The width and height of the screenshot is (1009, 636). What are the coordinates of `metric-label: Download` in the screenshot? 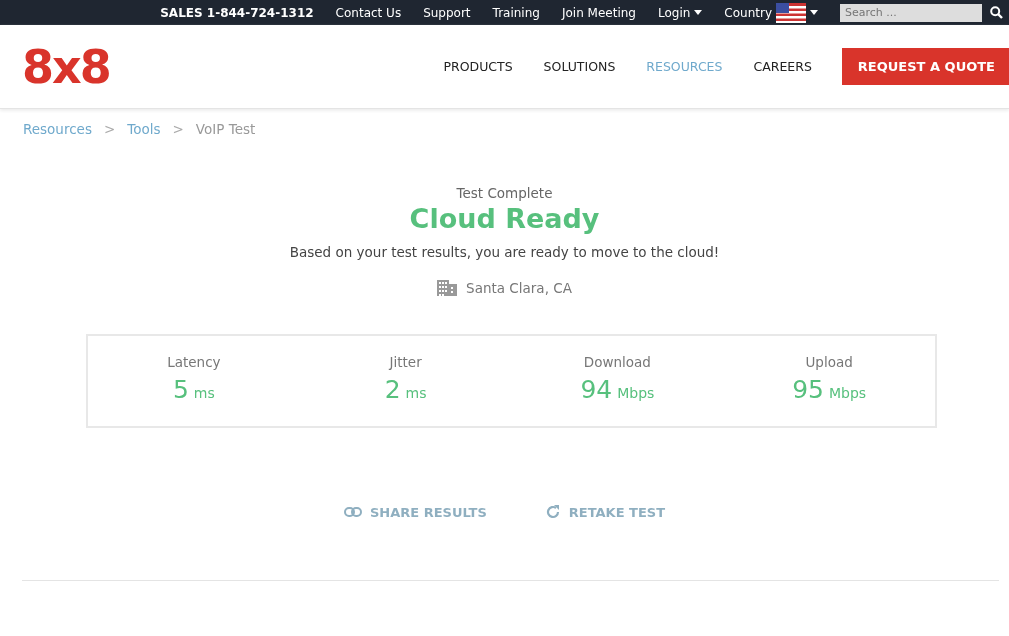 It's located at (617, 362).